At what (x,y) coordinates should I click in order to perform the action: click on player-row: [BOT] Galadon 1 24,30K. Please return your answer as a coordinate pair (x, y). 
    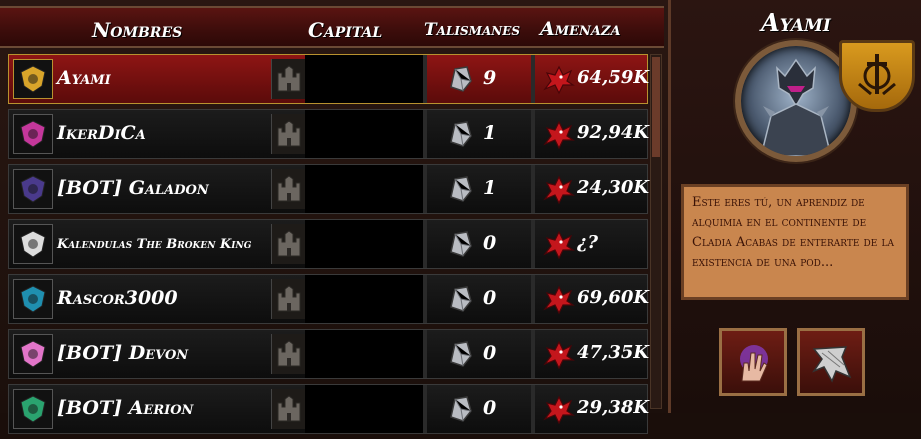
    Looking at the image, I should click on (329, 189).